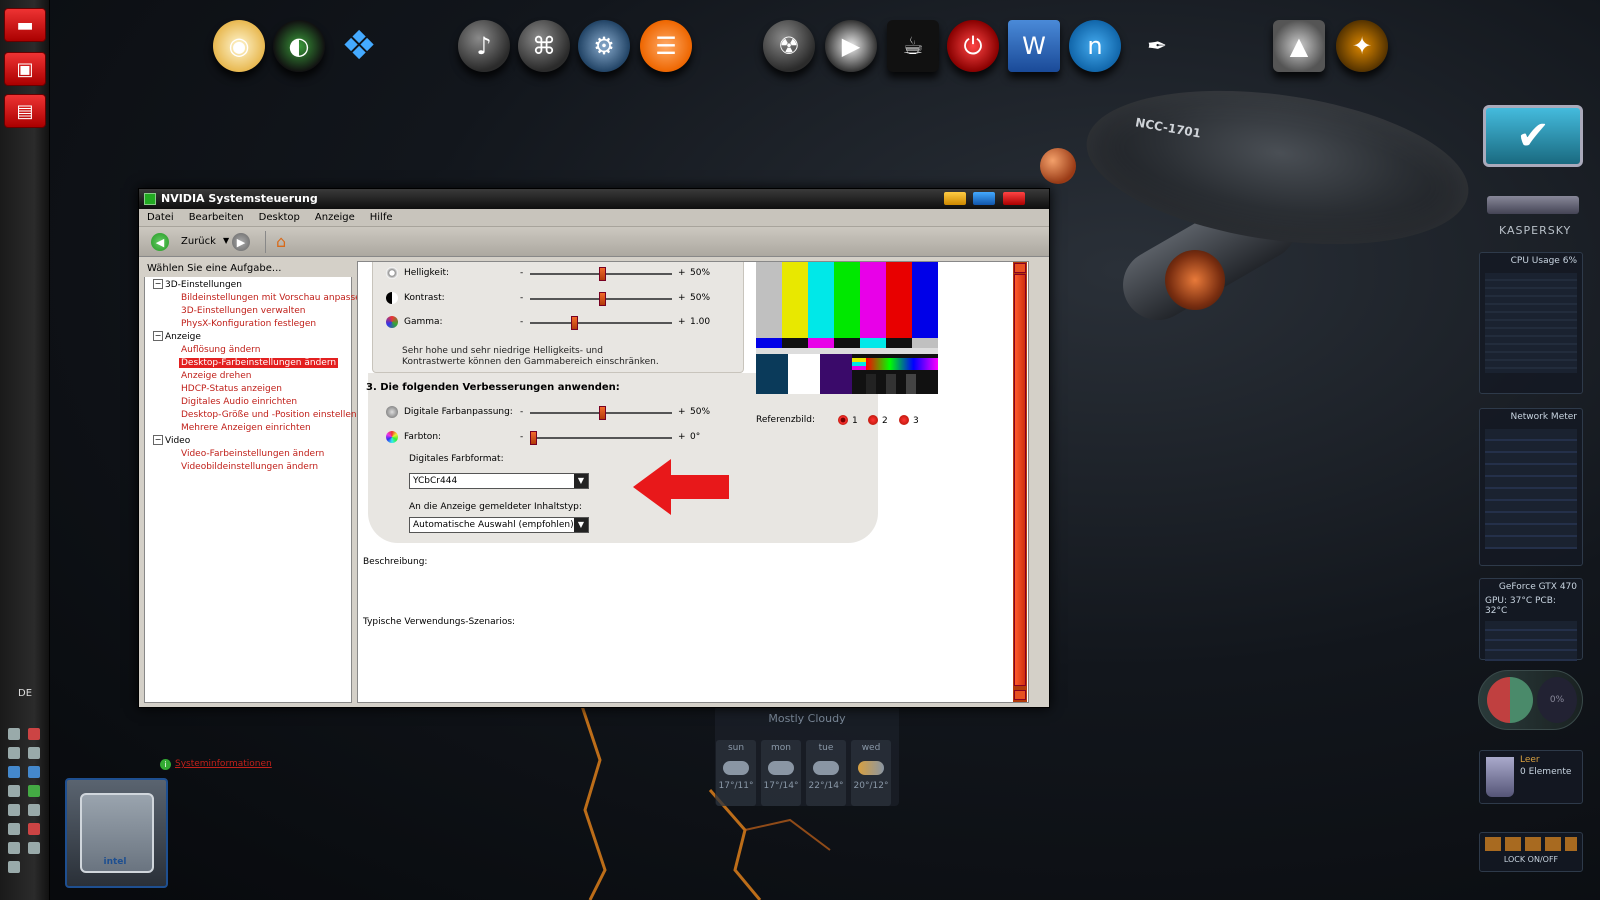 The image size is (1600, 900). Describe the element at coordinates (160, 216) in the screenshot. I see `menu-datei: Datei` at that location.